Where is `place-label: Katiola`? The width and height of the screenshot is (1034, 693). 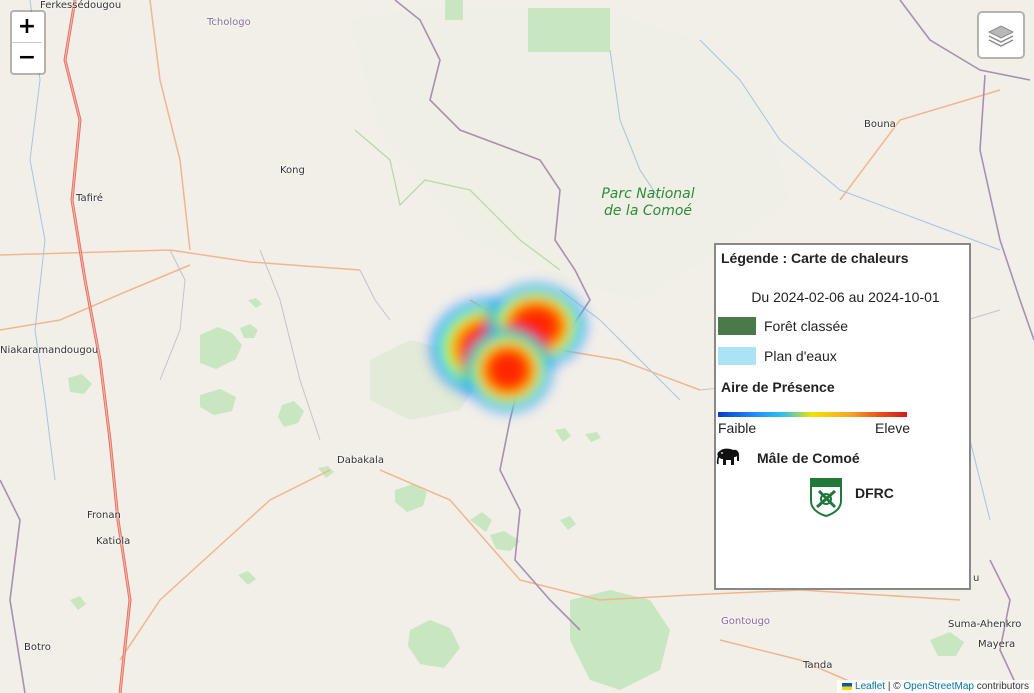
place-label: Katiola is located at coordinates (113, 541).